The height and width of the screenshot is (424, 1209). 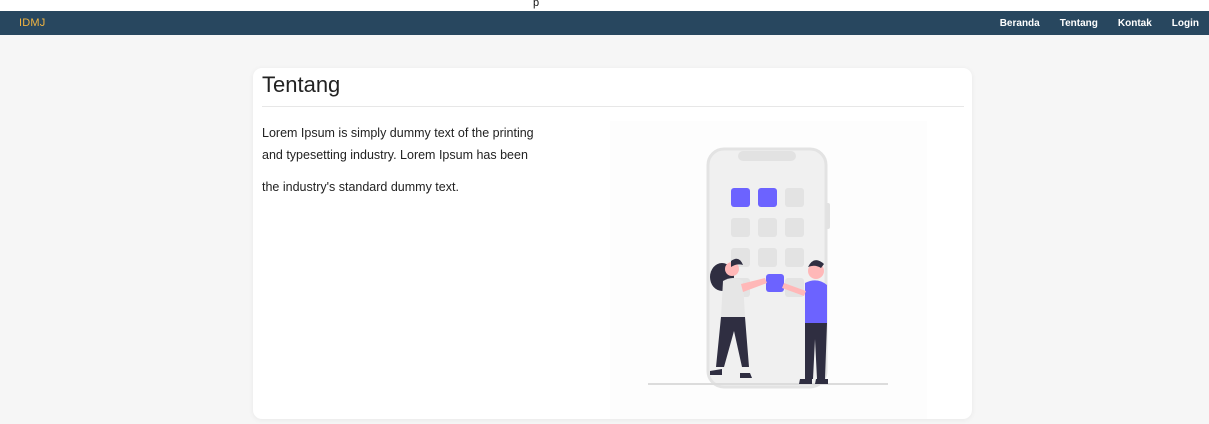 I want to click on title-tooltip: p, so click(x=536, y=4).